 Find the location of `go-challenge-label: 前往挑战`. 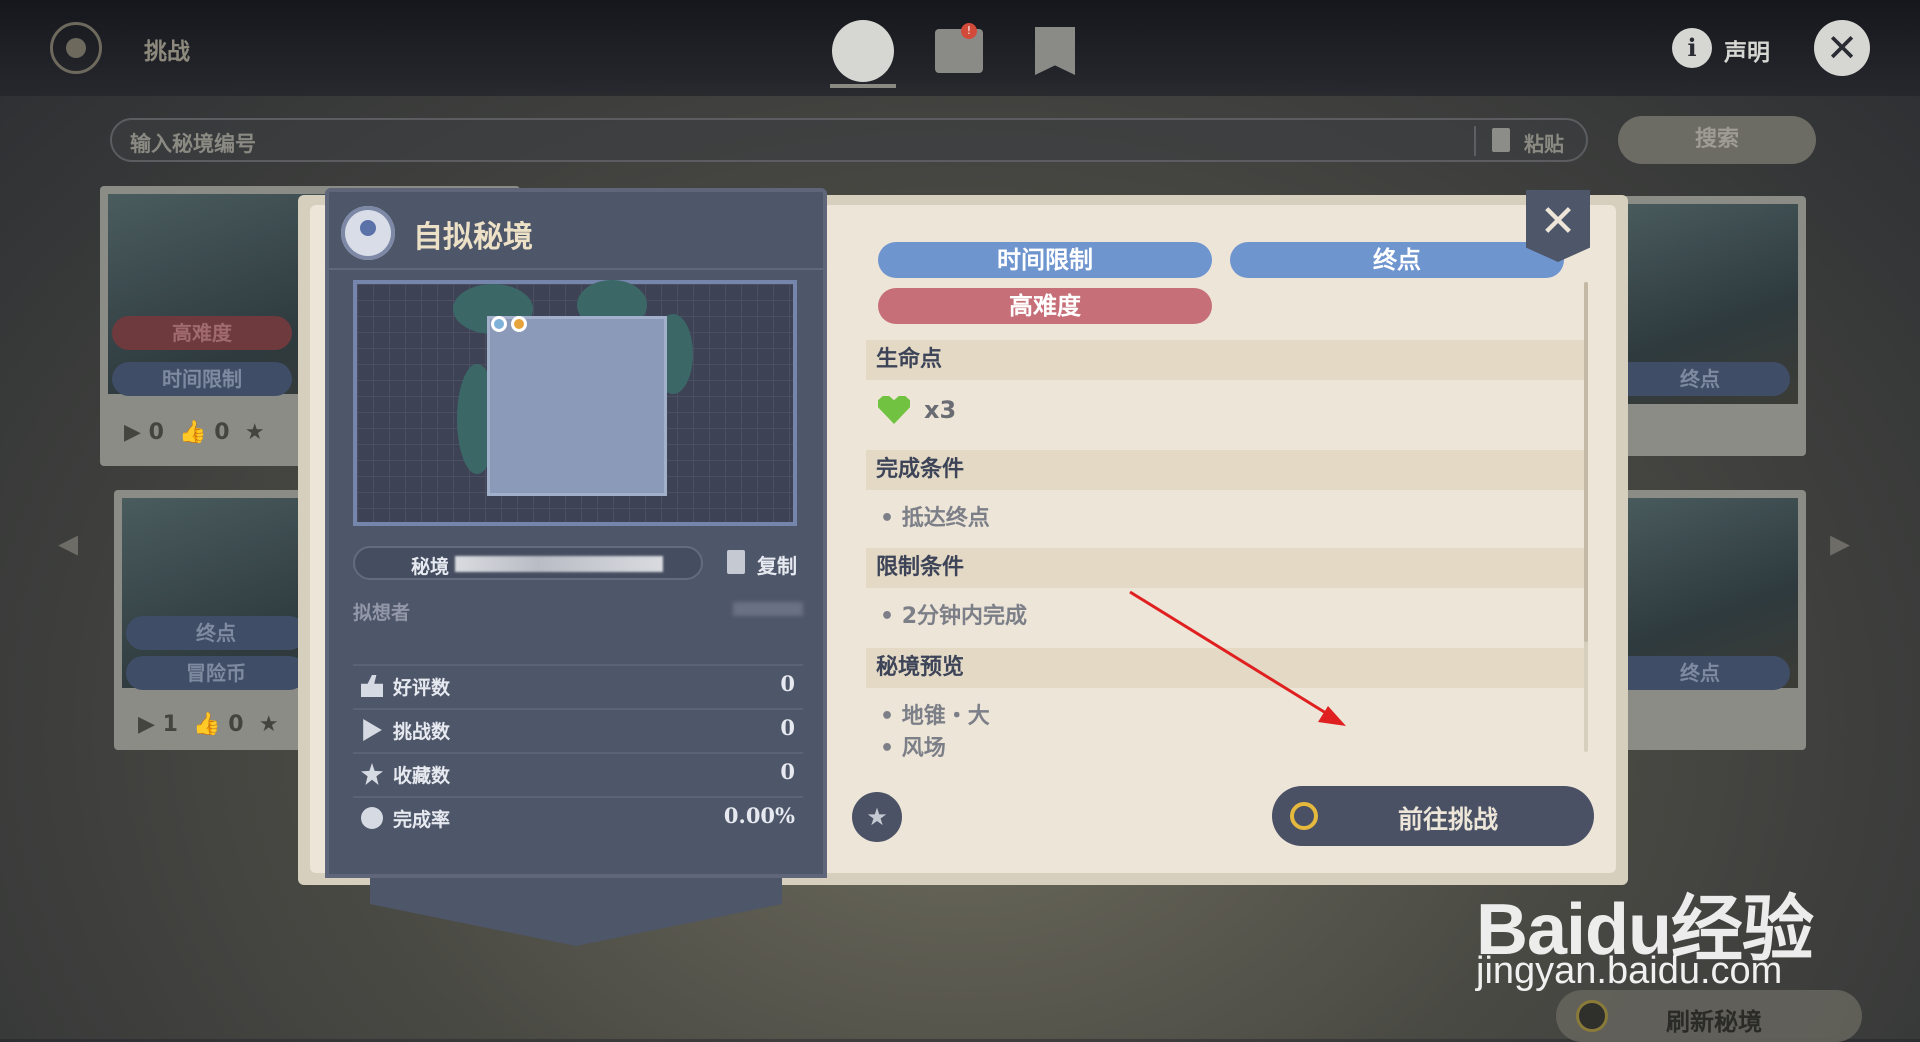

go-challenge-label: 前往挑战 is located at coordinates (1447, 819).